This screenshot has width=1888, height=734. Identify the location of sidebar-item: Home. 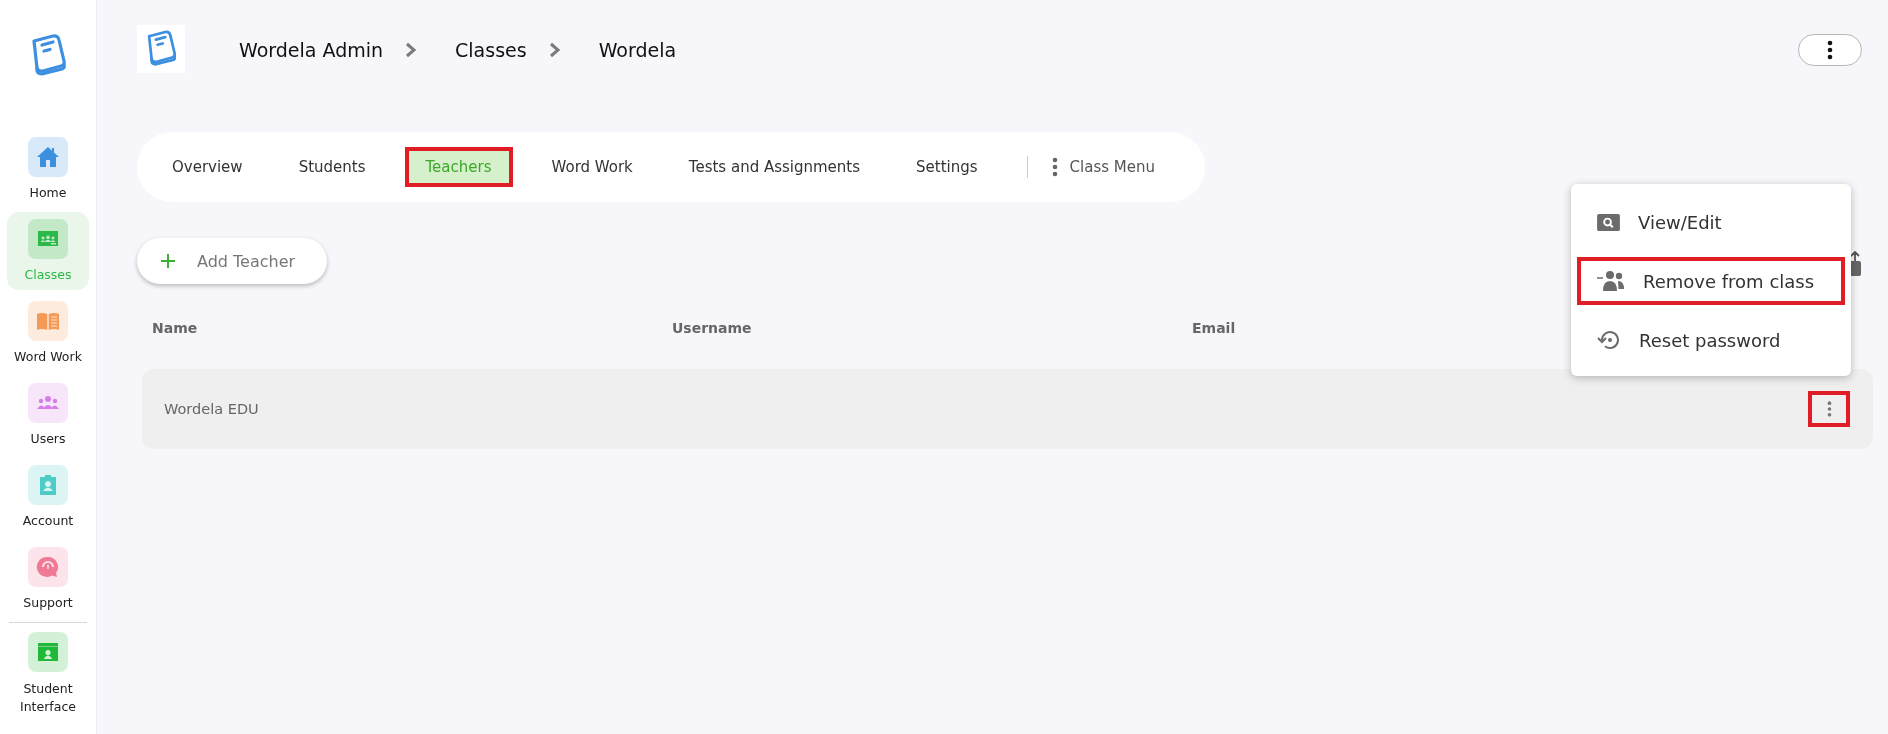
(48, 169).